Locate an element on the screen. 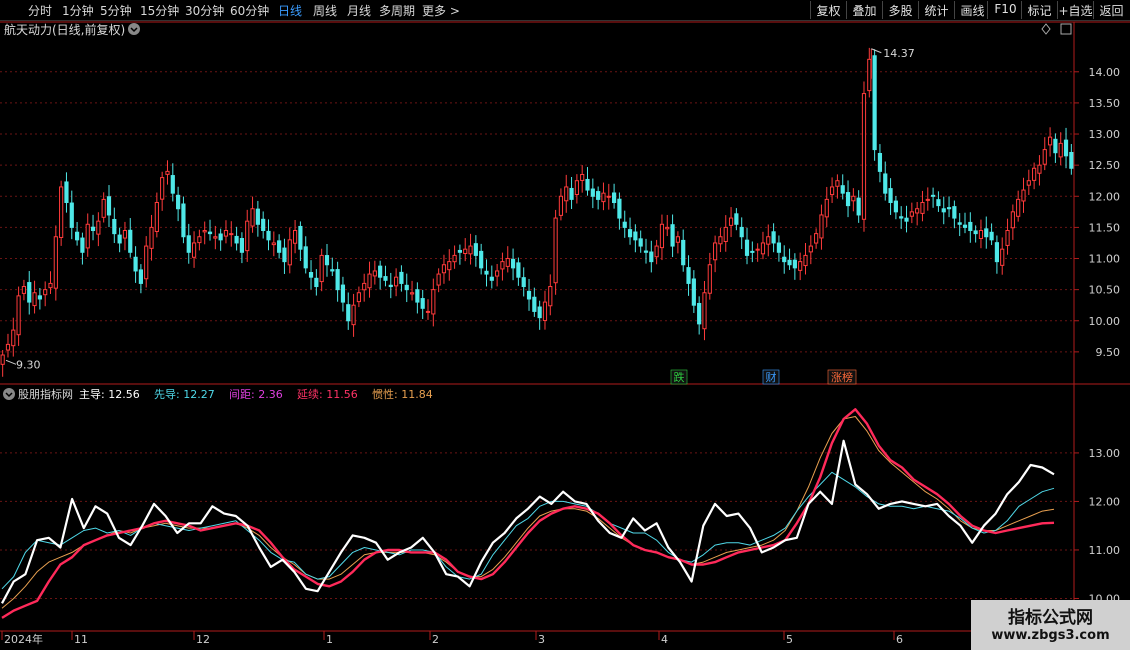 The width and height of the screenshot is (1130, 650). price-tick-label-4: 11.50 is located at coordinates (1105, 227).